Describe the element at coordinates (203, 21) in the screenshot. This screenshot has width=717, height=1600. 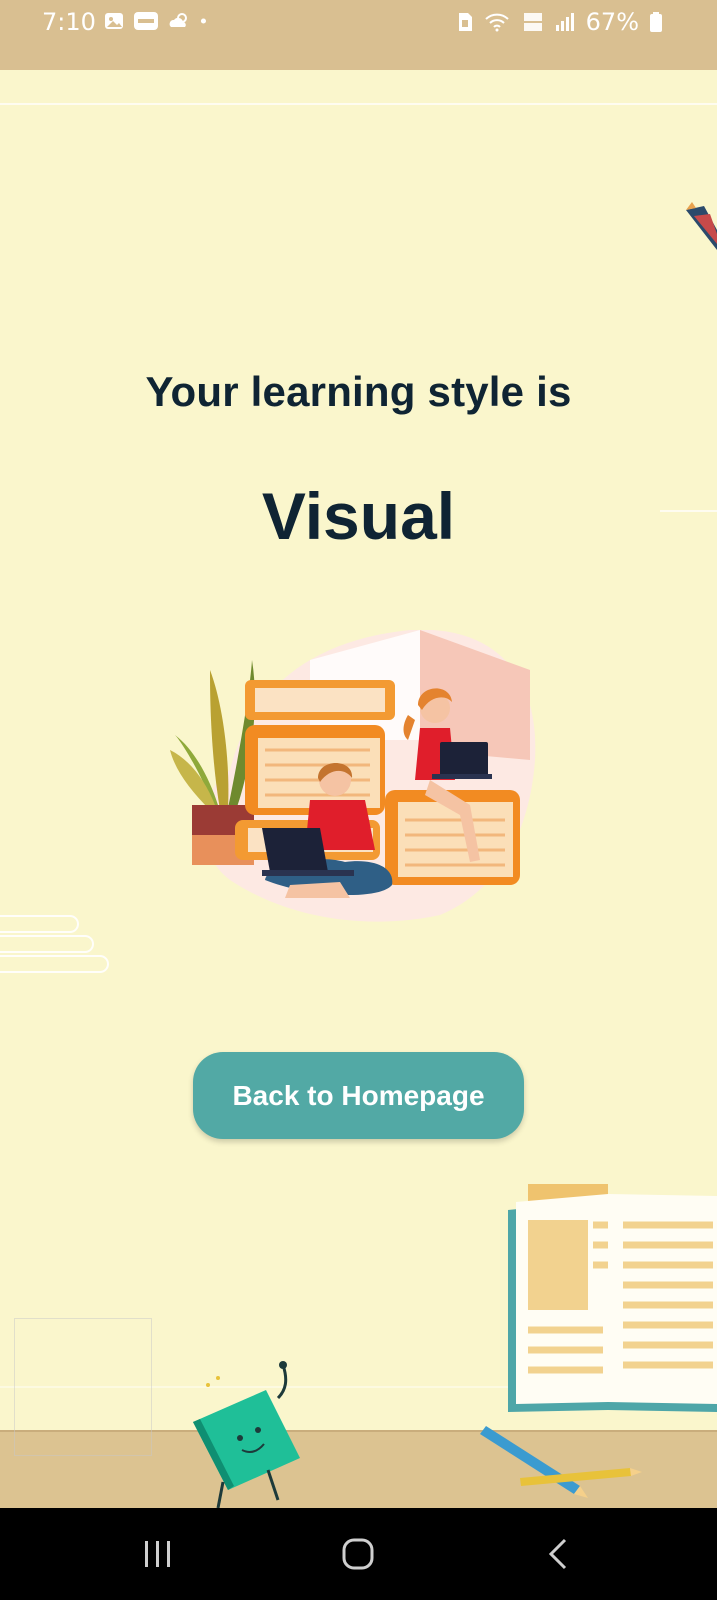
I see `dot-icon` at that location.